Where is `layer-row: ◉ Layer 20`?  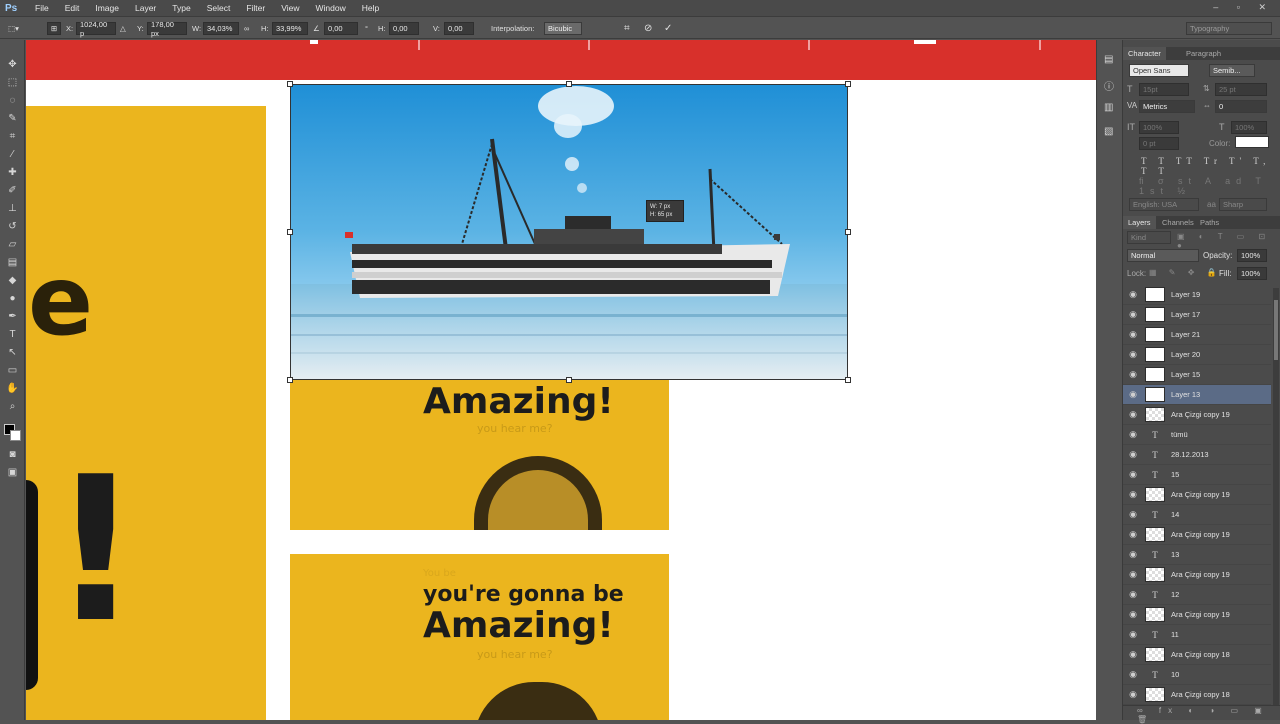 layer-row: ◉ Layer 20 is located at coordinates (1197, 355).